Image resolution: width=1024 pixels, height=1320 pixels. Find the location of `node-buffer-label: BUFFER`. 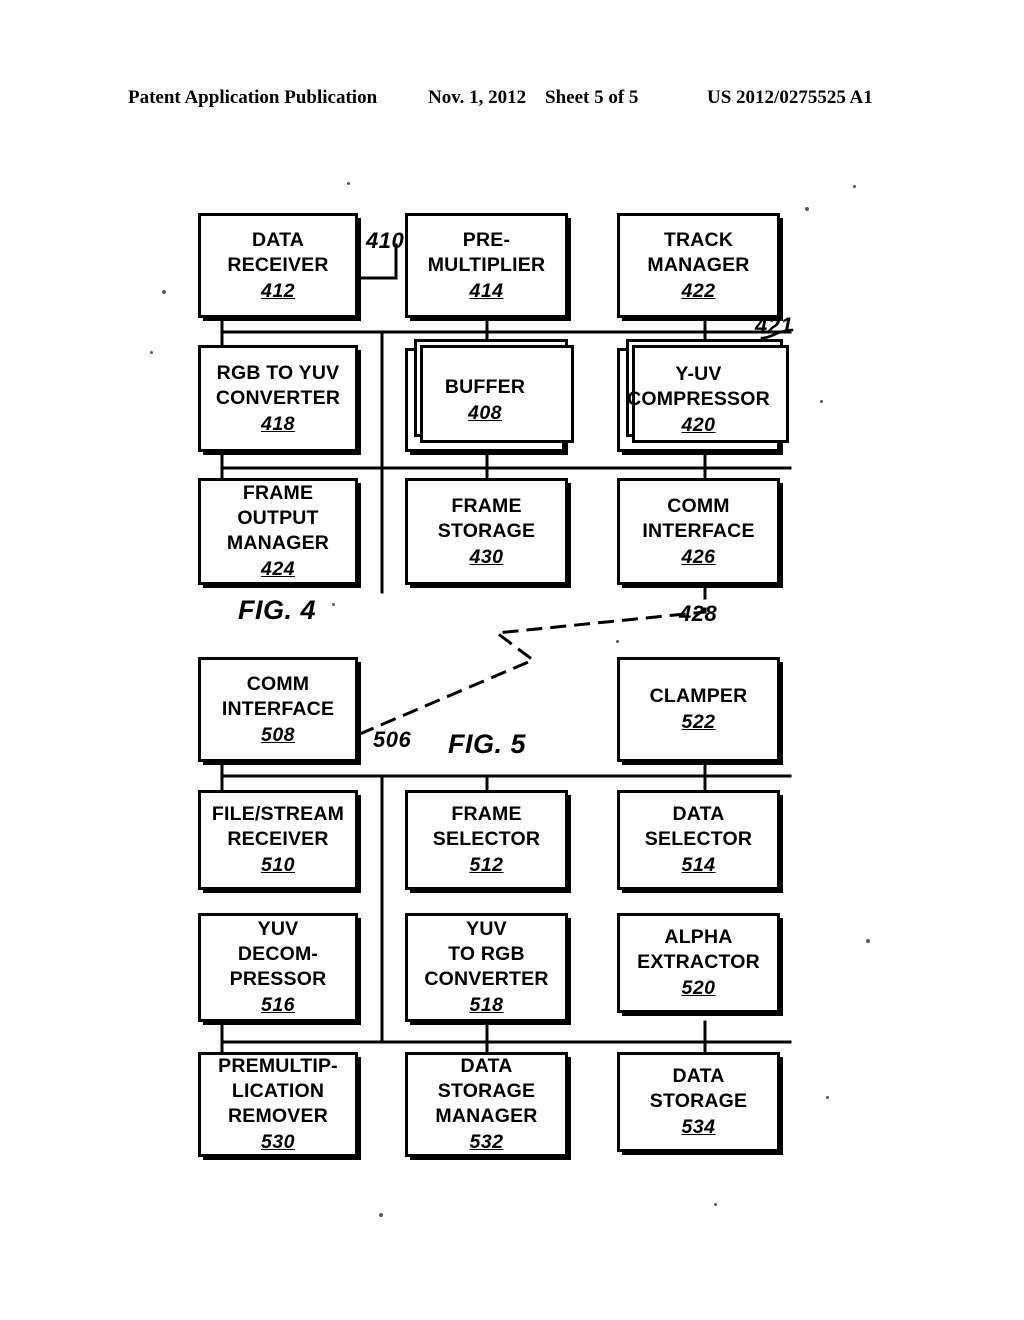

node-buffer-label: BUFFER is located at coordinates (485, 386).